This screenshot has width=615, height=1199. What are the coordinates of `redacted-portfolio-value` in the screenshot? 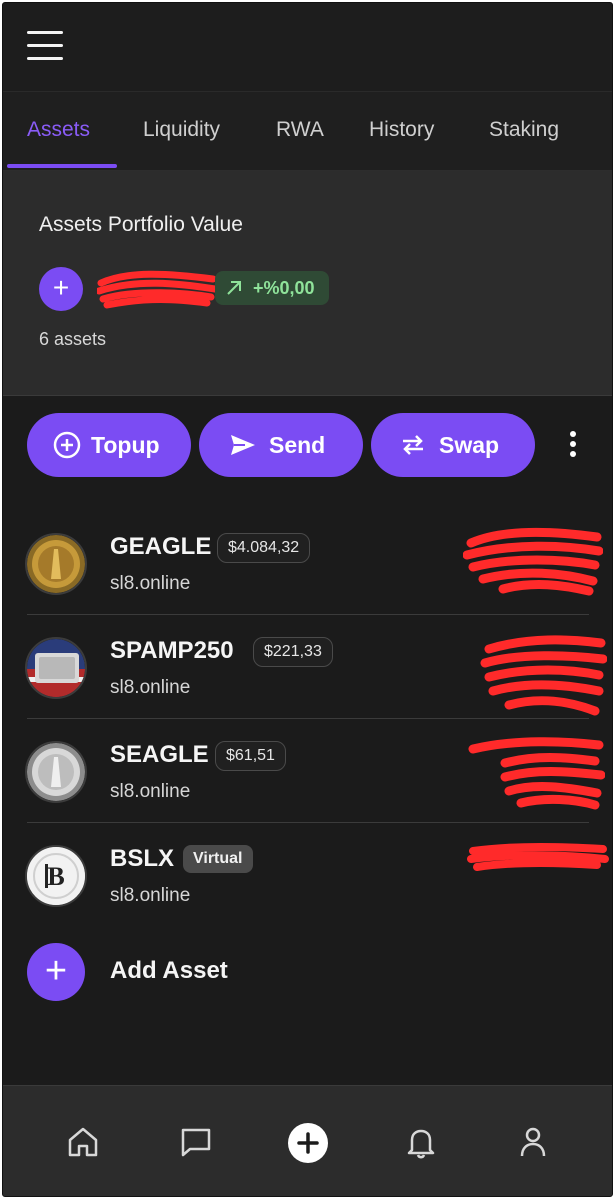 It's located at (157, 289).